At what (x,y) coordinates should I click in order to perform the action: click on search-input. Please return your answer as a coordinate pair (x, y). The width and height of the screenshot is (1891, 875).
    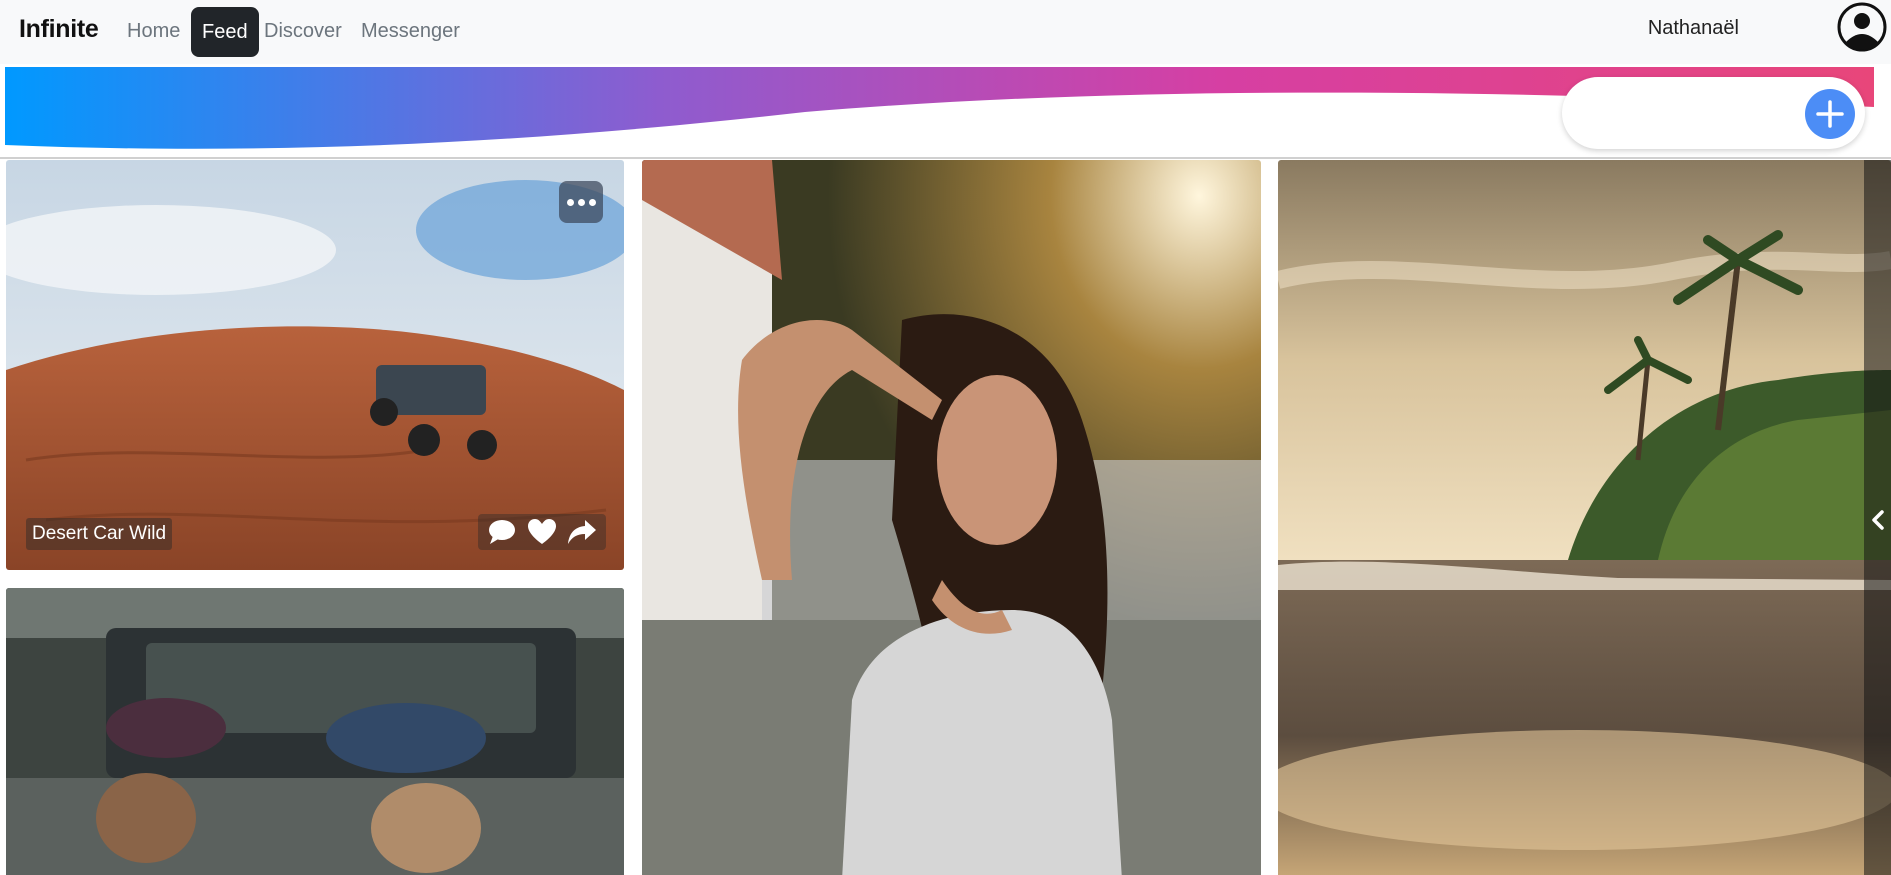
    Looking at the image, I should click on (1684, 113).